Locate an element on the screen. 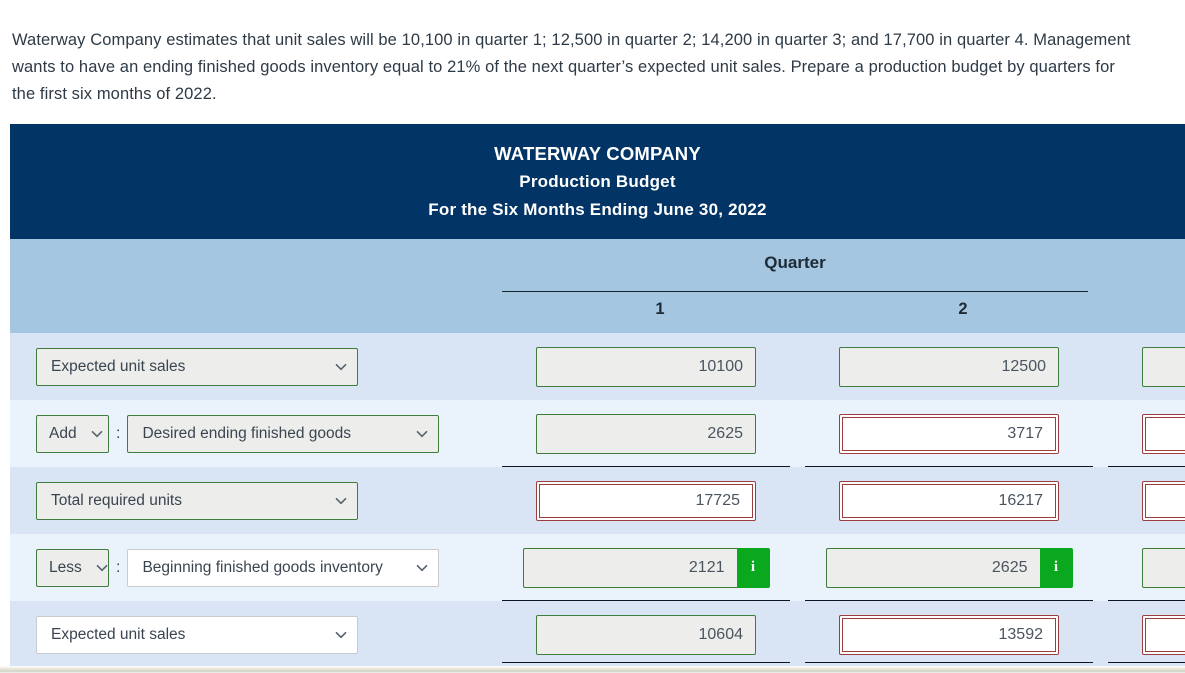  row-3-account-select-label: Beginning finished goods inventory is located at coordinates (262, 567).